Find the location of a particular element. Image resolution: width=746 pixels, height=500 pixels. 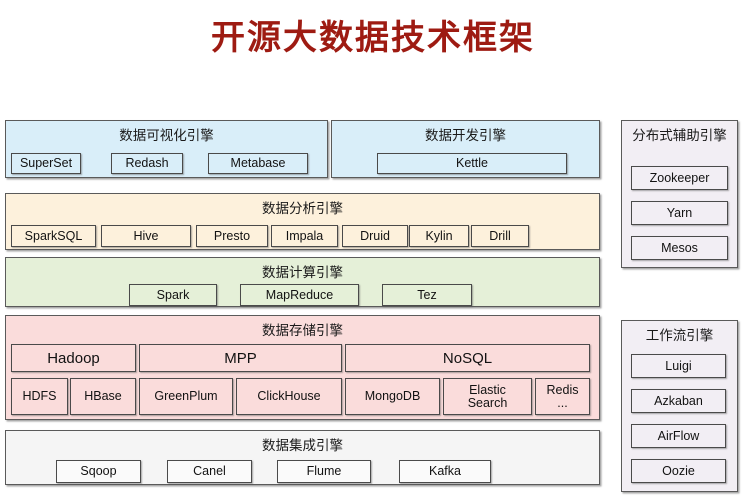

chip-superset: SuperSet is located at coordinates (46, 163).